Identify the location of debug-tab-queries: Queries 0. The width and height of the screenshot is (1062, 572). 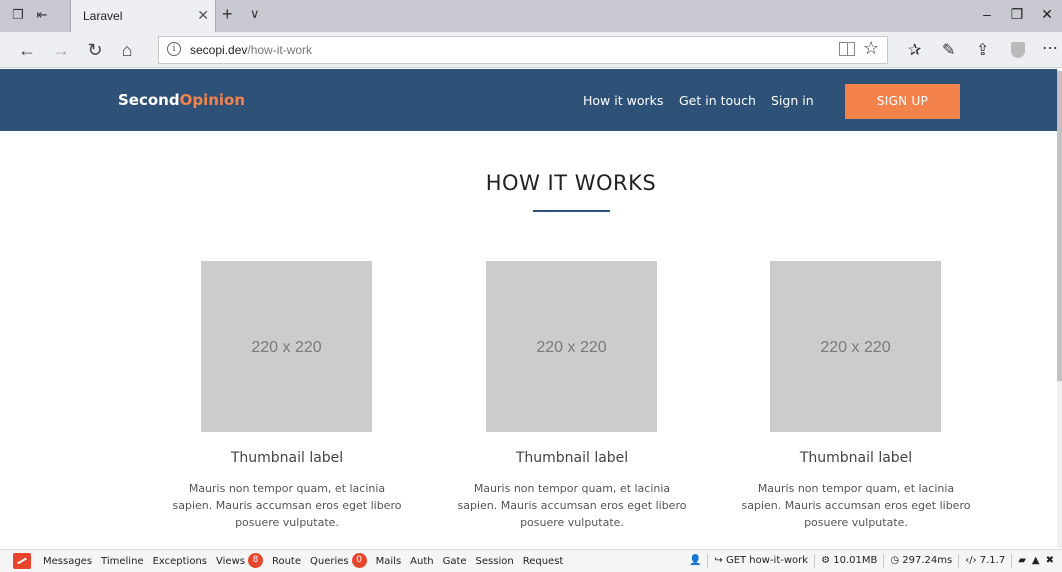
(338, 560).